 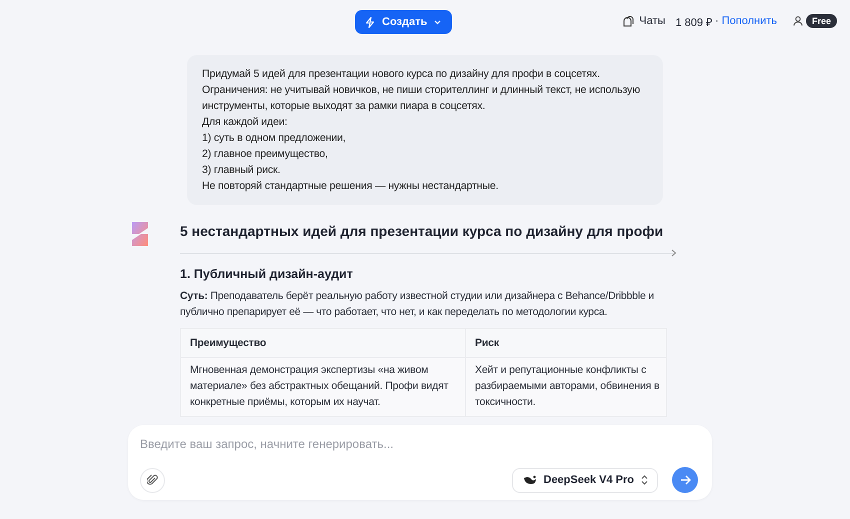 I want to click on column-header: Риск, so click(x=566, y=343).